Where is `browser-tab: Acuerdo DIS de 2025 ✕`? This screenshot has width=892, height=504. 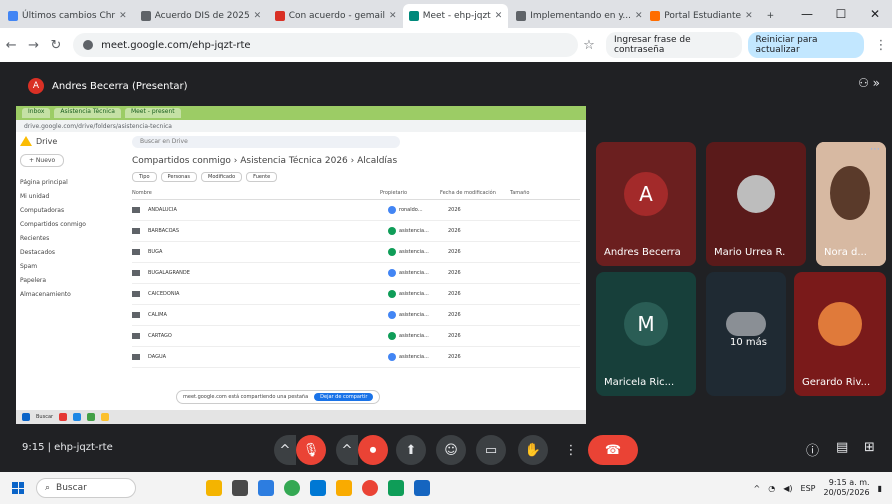 browser-tab: Acuerdo DIS de 2025 ✕ is located at coordinates (201, 16).